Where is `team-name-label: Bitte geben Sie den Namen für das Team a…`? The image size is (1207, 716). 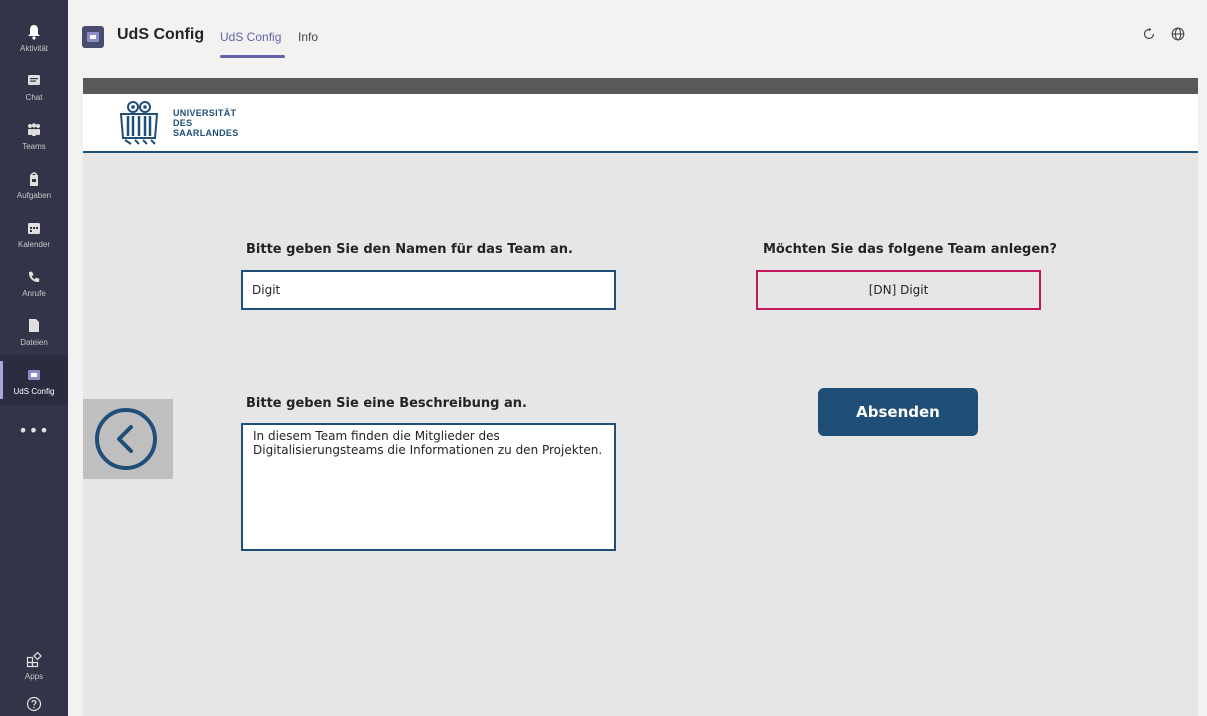
team-name-label: Bitte geben Sie den Namen für das Team a… is located at coordinates (409, 249).